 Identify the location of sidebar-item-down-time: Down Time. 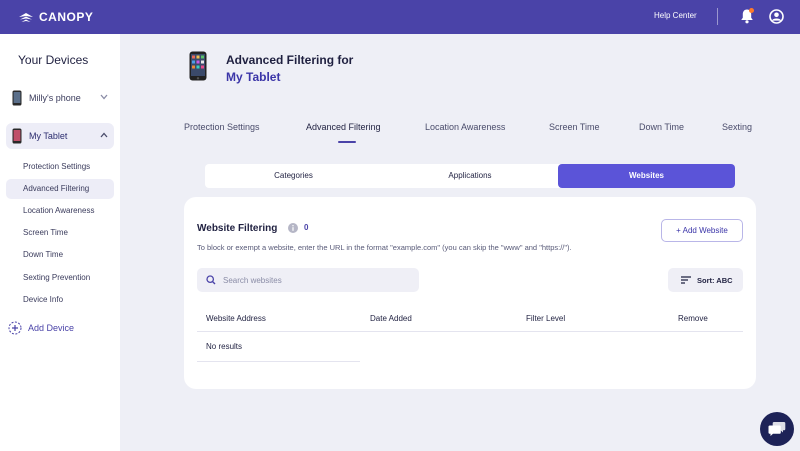
(60, 255).